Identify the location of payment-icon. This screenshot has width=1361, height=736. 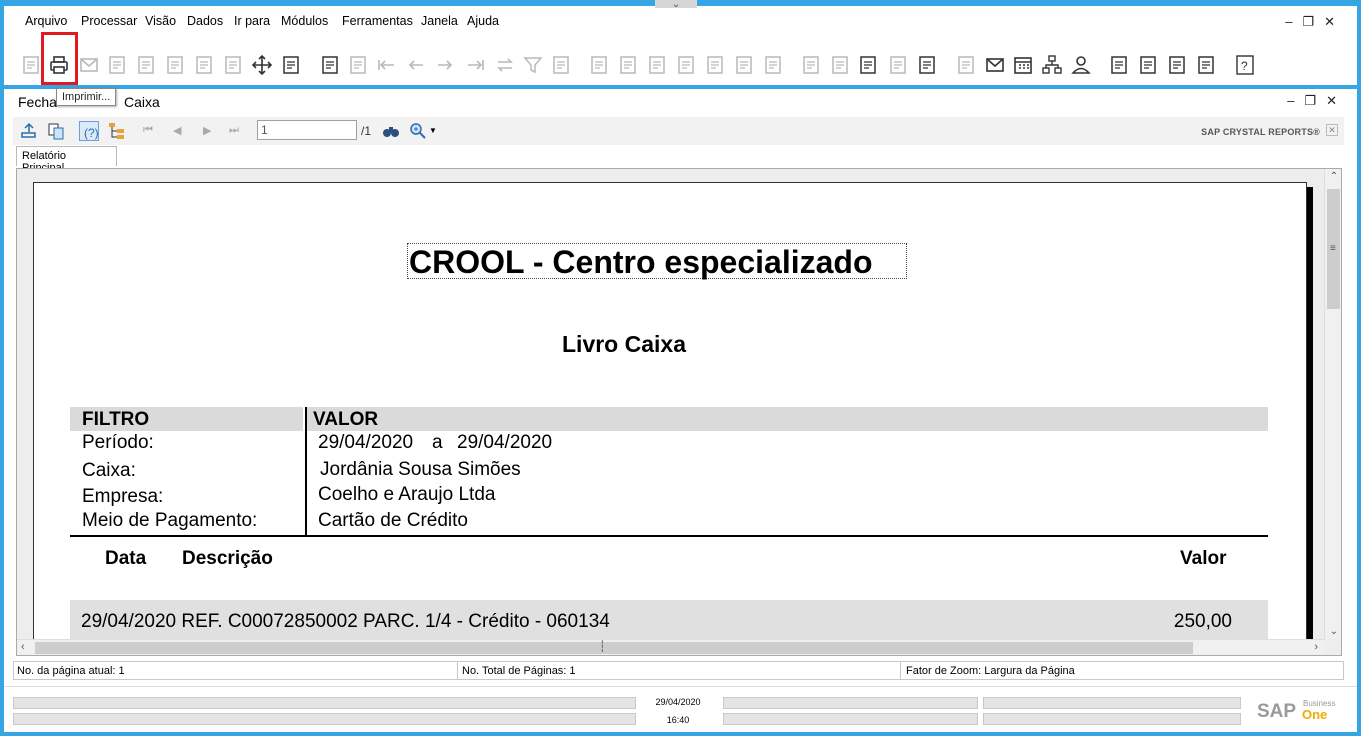
(657, 65).